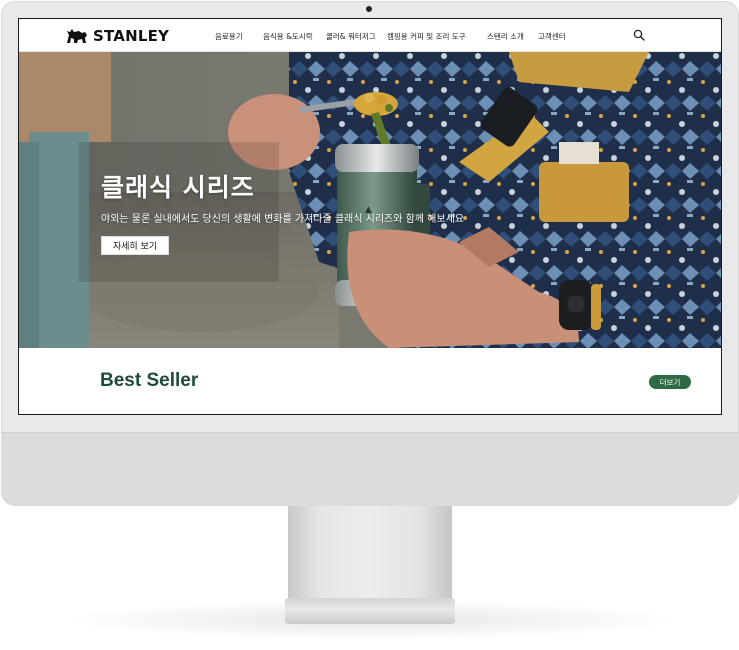  I want to click on hero-title: 클래식 시리즈, so click(178, 187).